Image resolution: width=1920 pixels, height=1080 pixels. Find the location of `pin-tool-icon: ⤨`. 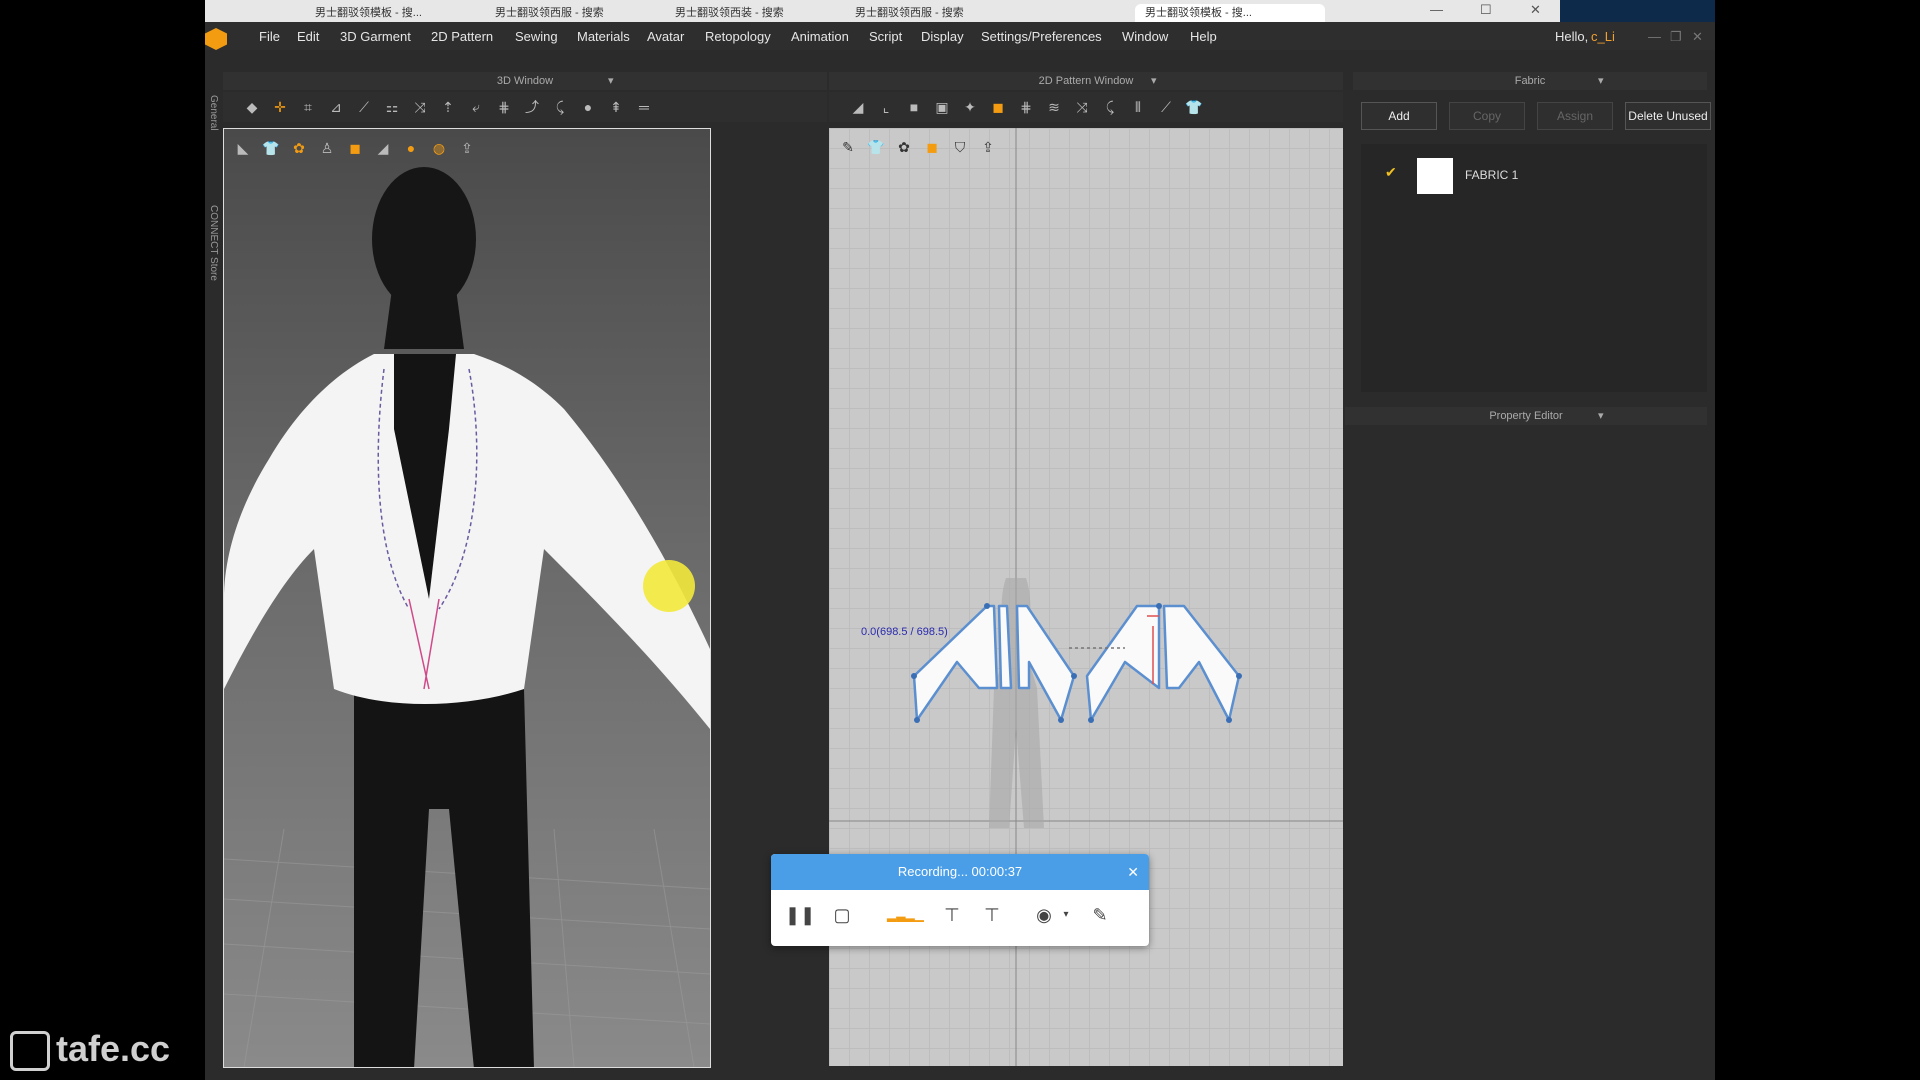

pin-tool-icon: ⤨ is located at coordinates (420, 107).